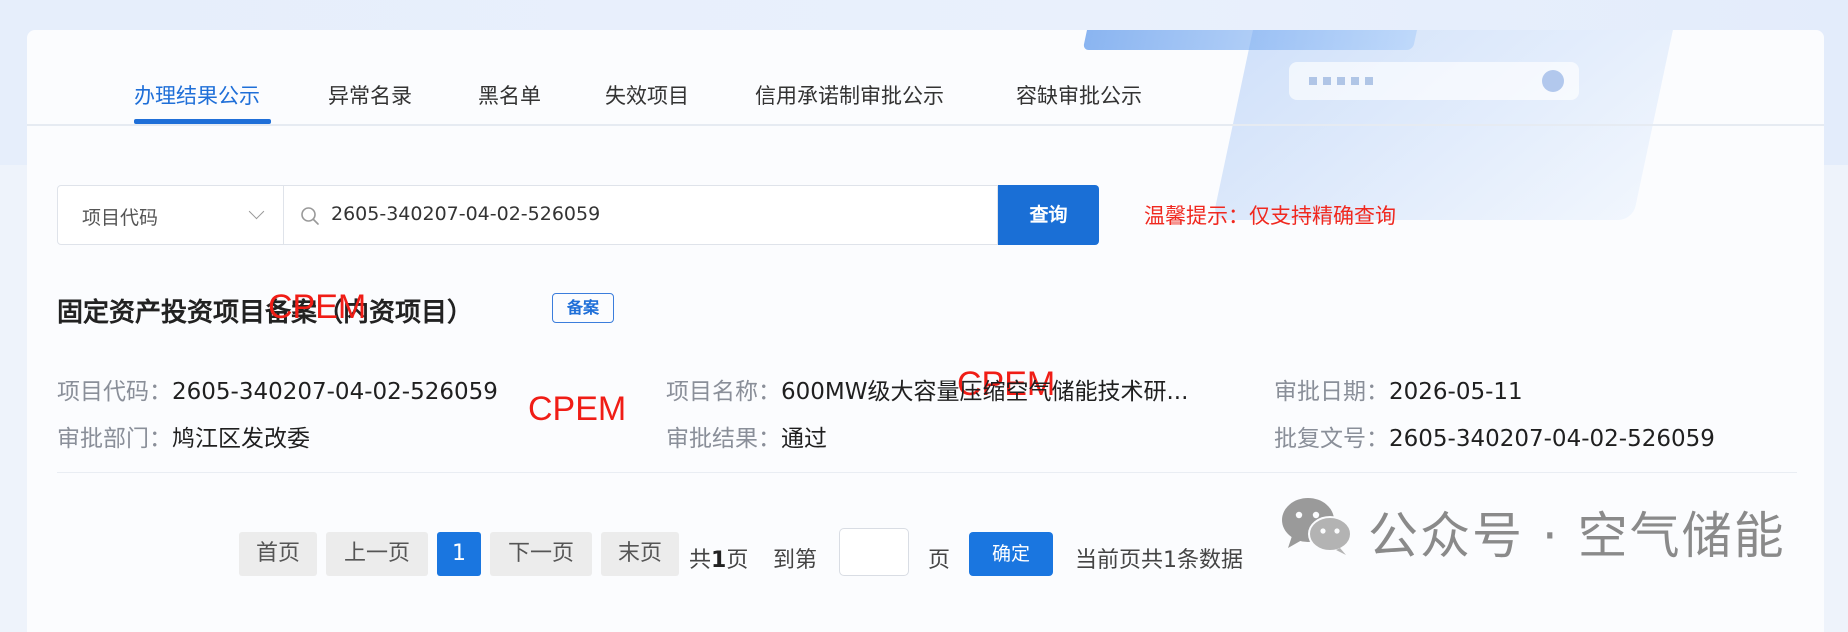  I want to click on total-pages-count: 1, so click(719, 560).